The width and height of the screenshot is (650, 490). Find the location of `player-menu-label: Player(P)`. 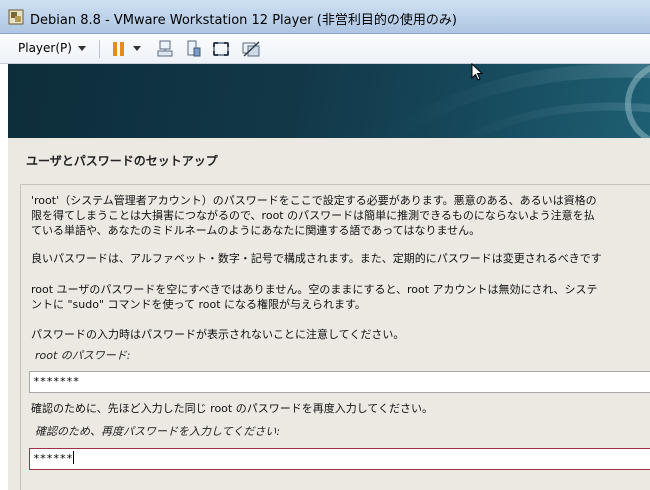

player-menu-label: Player(P) is located at coordinates (45, 48).